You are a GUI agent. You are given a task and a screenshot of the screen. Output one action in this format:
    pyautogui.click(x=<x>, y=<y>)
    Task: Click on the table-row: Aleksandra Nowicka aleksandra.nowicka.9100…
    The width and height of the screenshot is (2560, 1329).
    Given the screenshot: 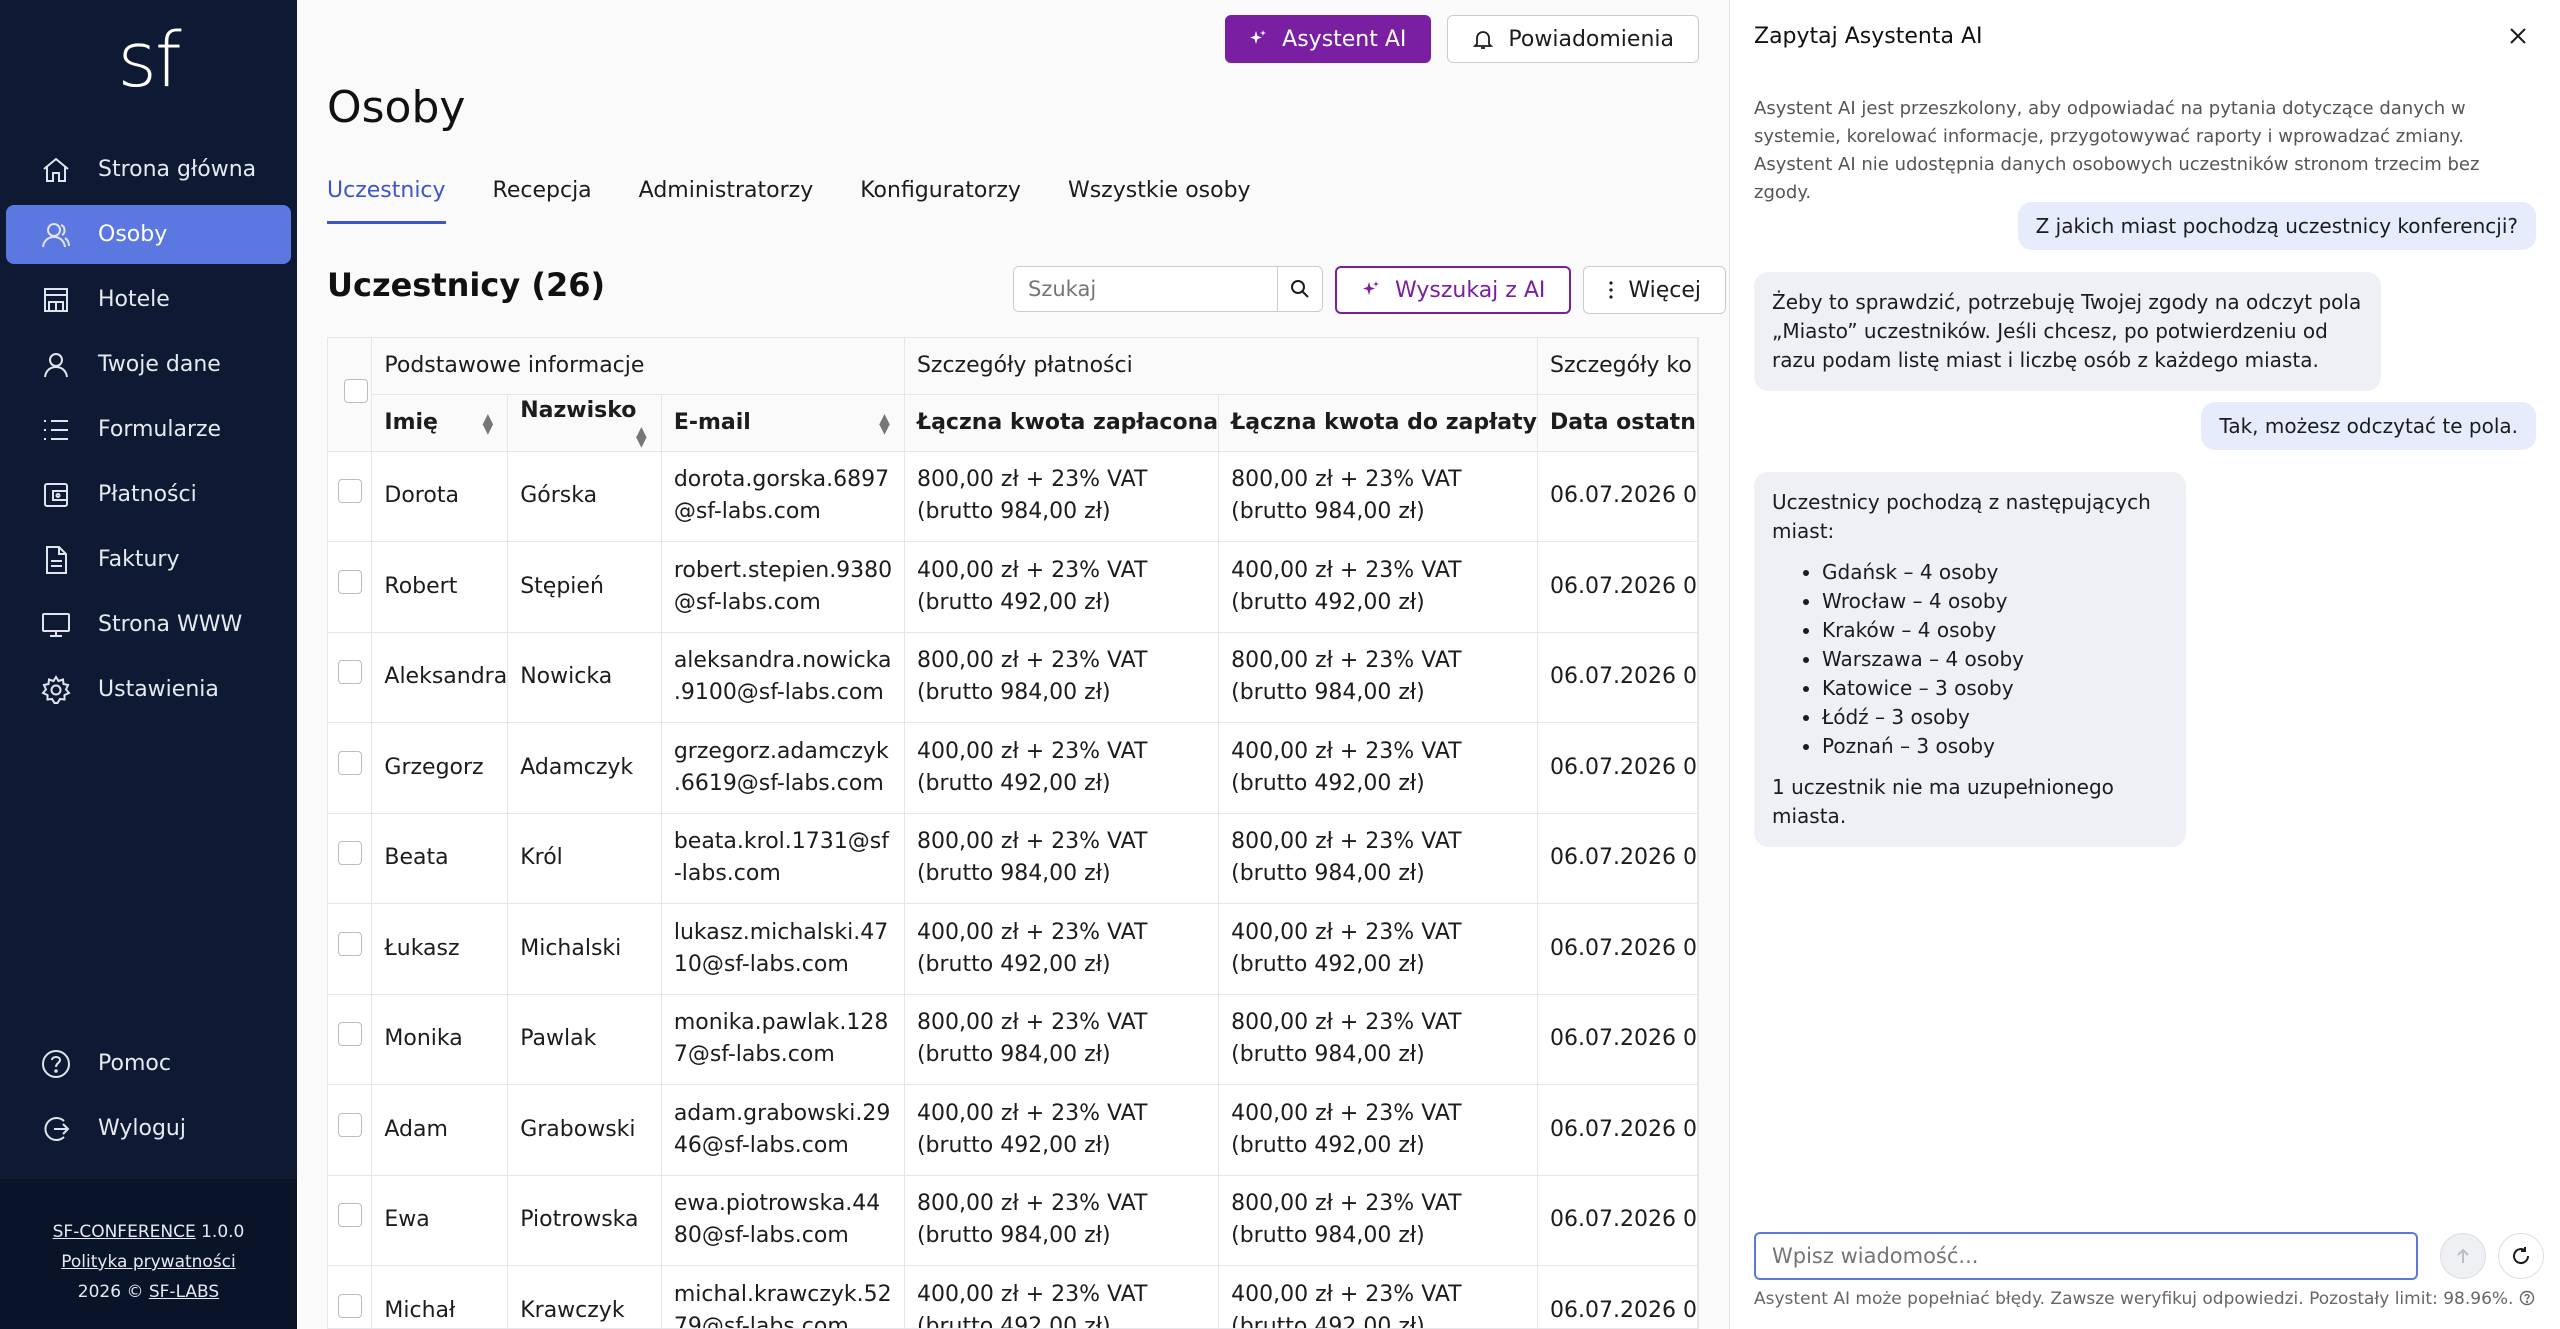 What is the action you would take?
    pyautogui.click(x=1013, y=677)
    